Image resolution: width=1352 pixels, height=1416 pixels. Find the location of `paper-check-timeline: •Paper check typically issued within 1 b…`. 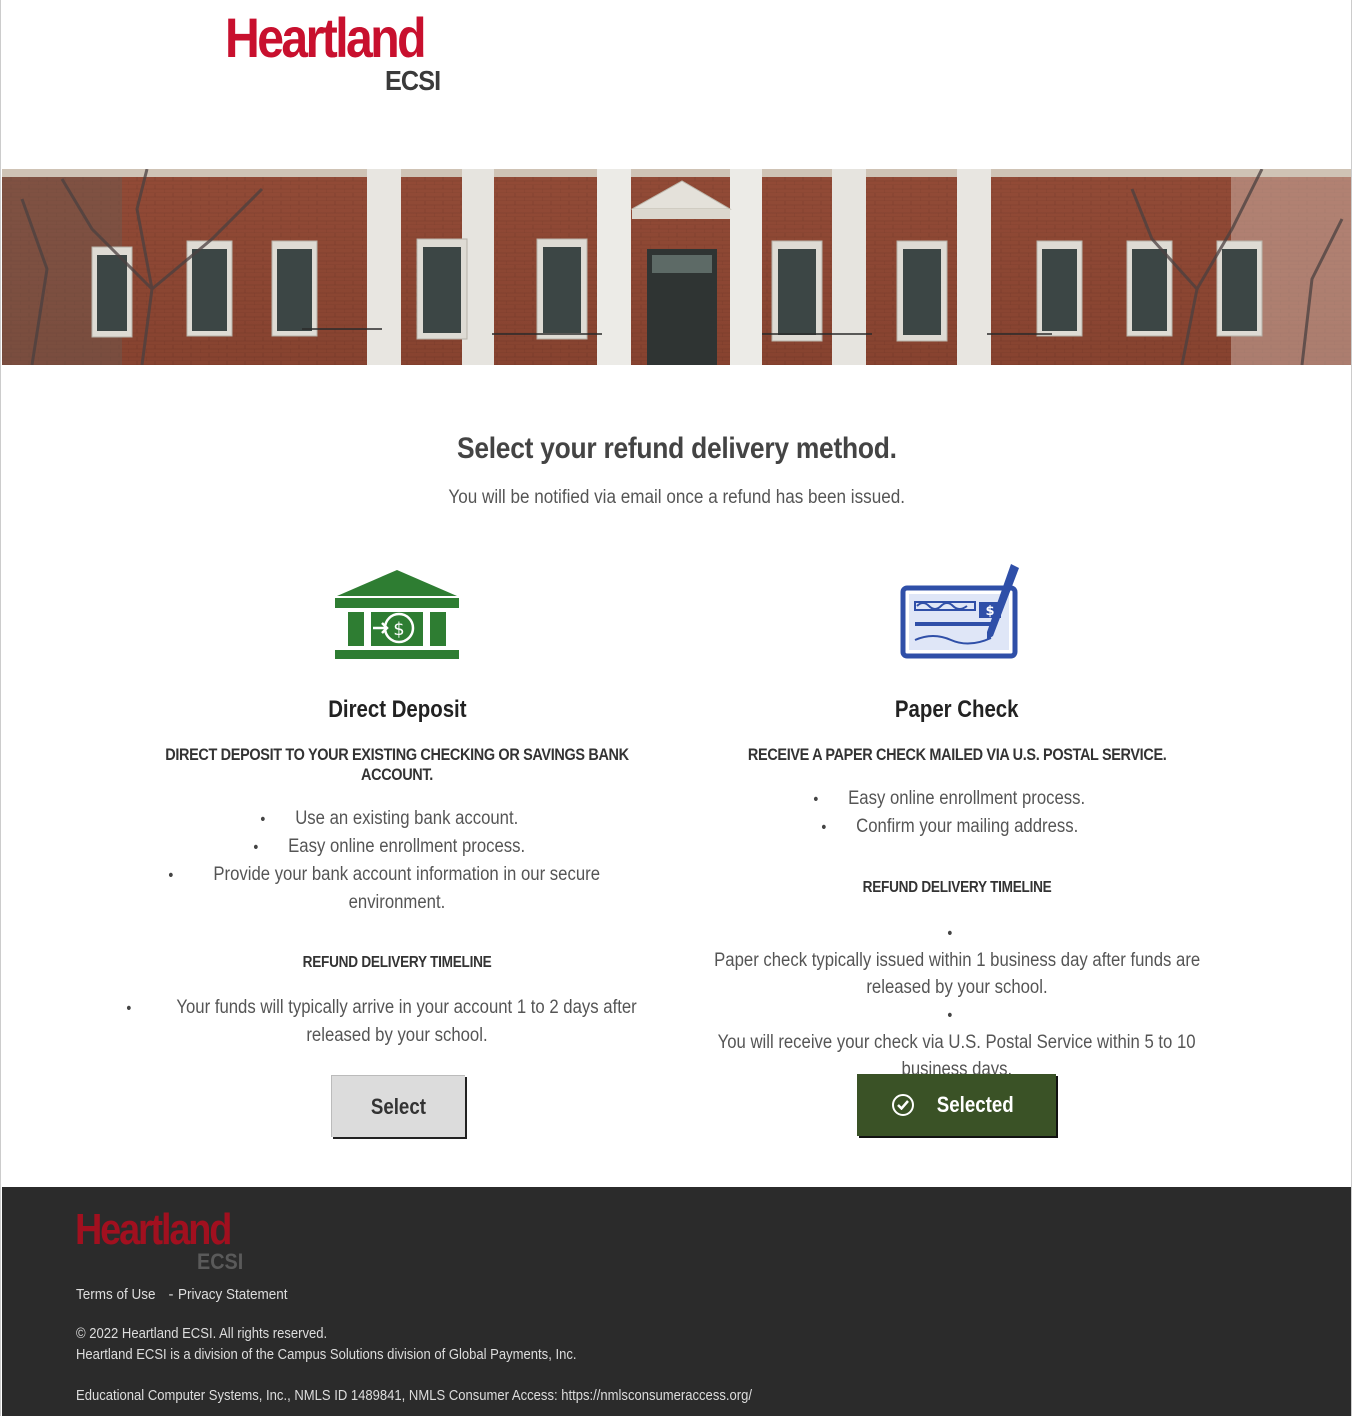

paper-check-timeline: •Paper check typically issued within 1 b… is located at coordinates (957, 1001).